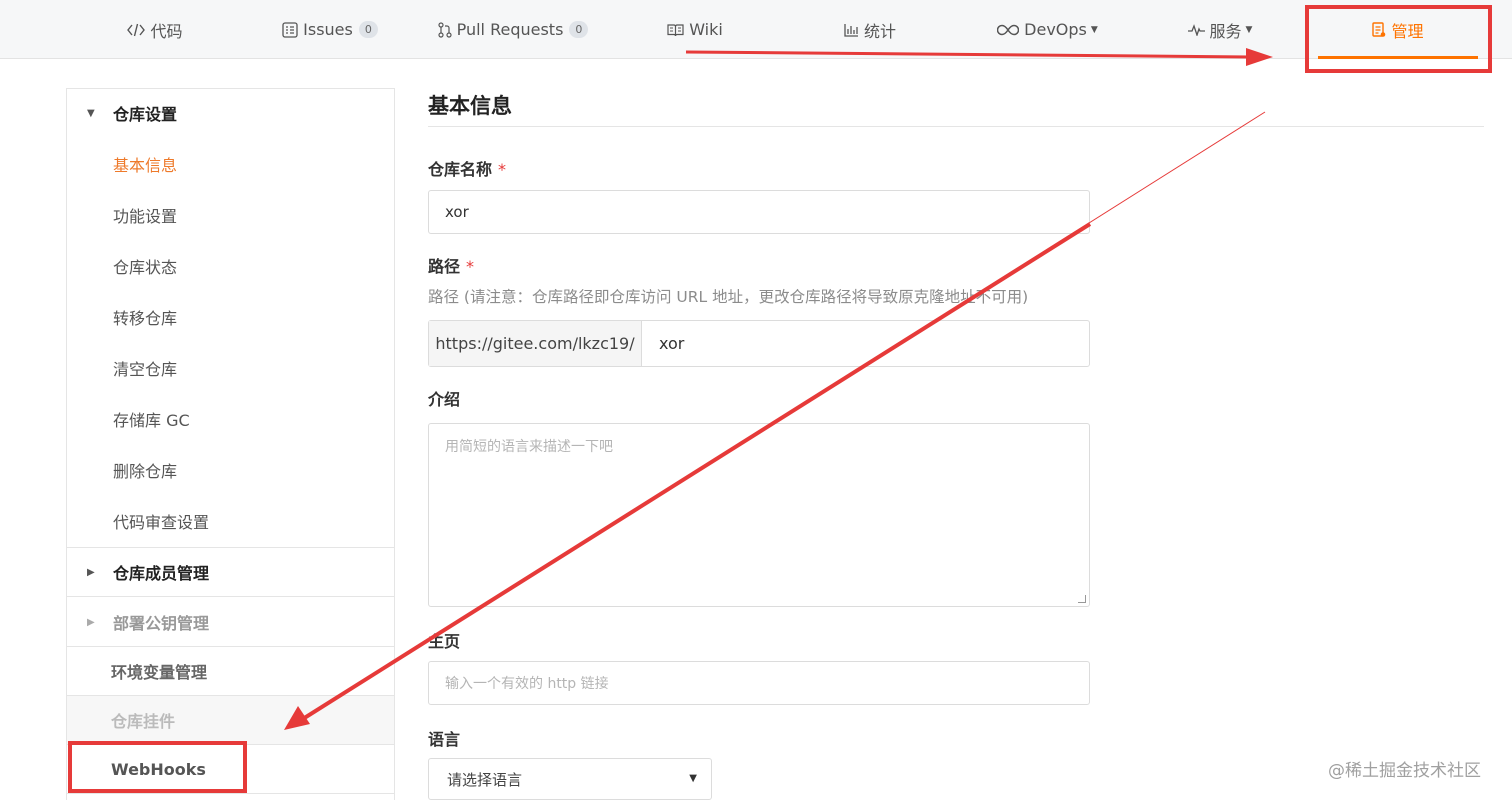 The height and width of the screenshot is (800, 1512). Describe the element at coordinates (230, 113) in the screenshot. I see `sidebar-group-repo-settings: ▼ 仓库设置` at that location.